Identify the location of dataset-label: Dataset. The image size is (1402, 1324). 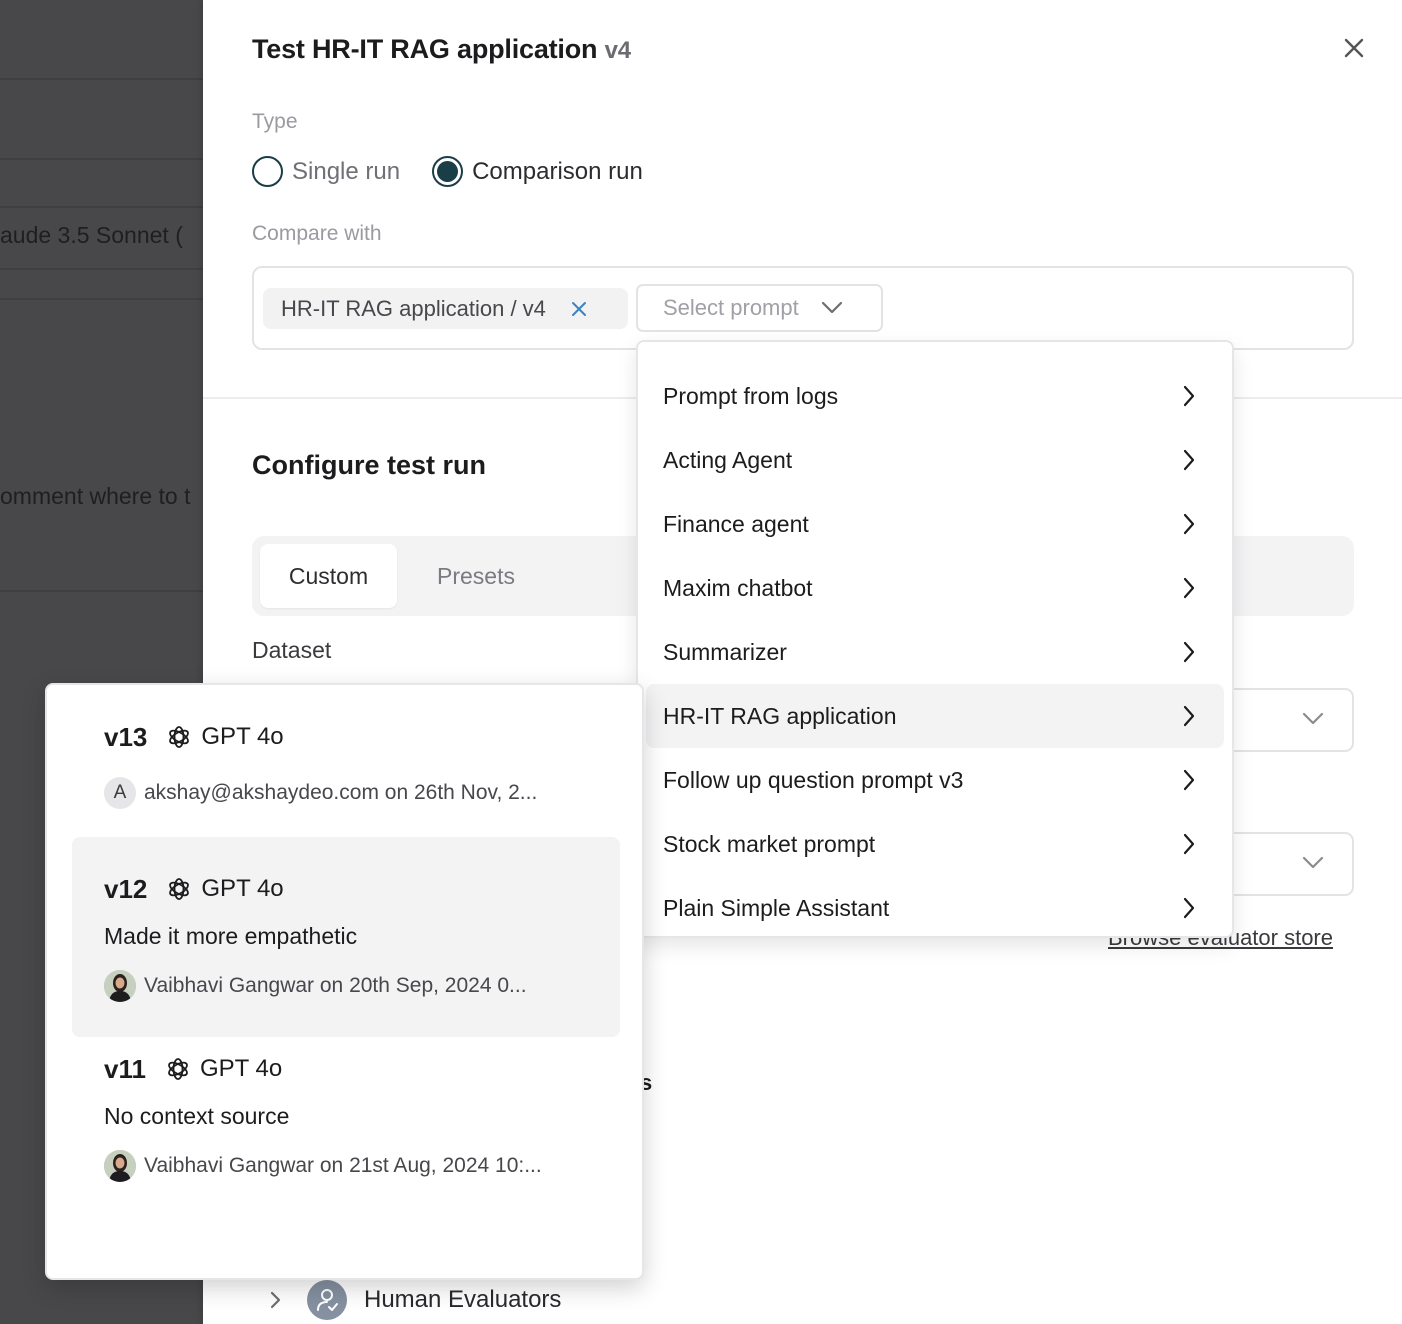
(292, 650).